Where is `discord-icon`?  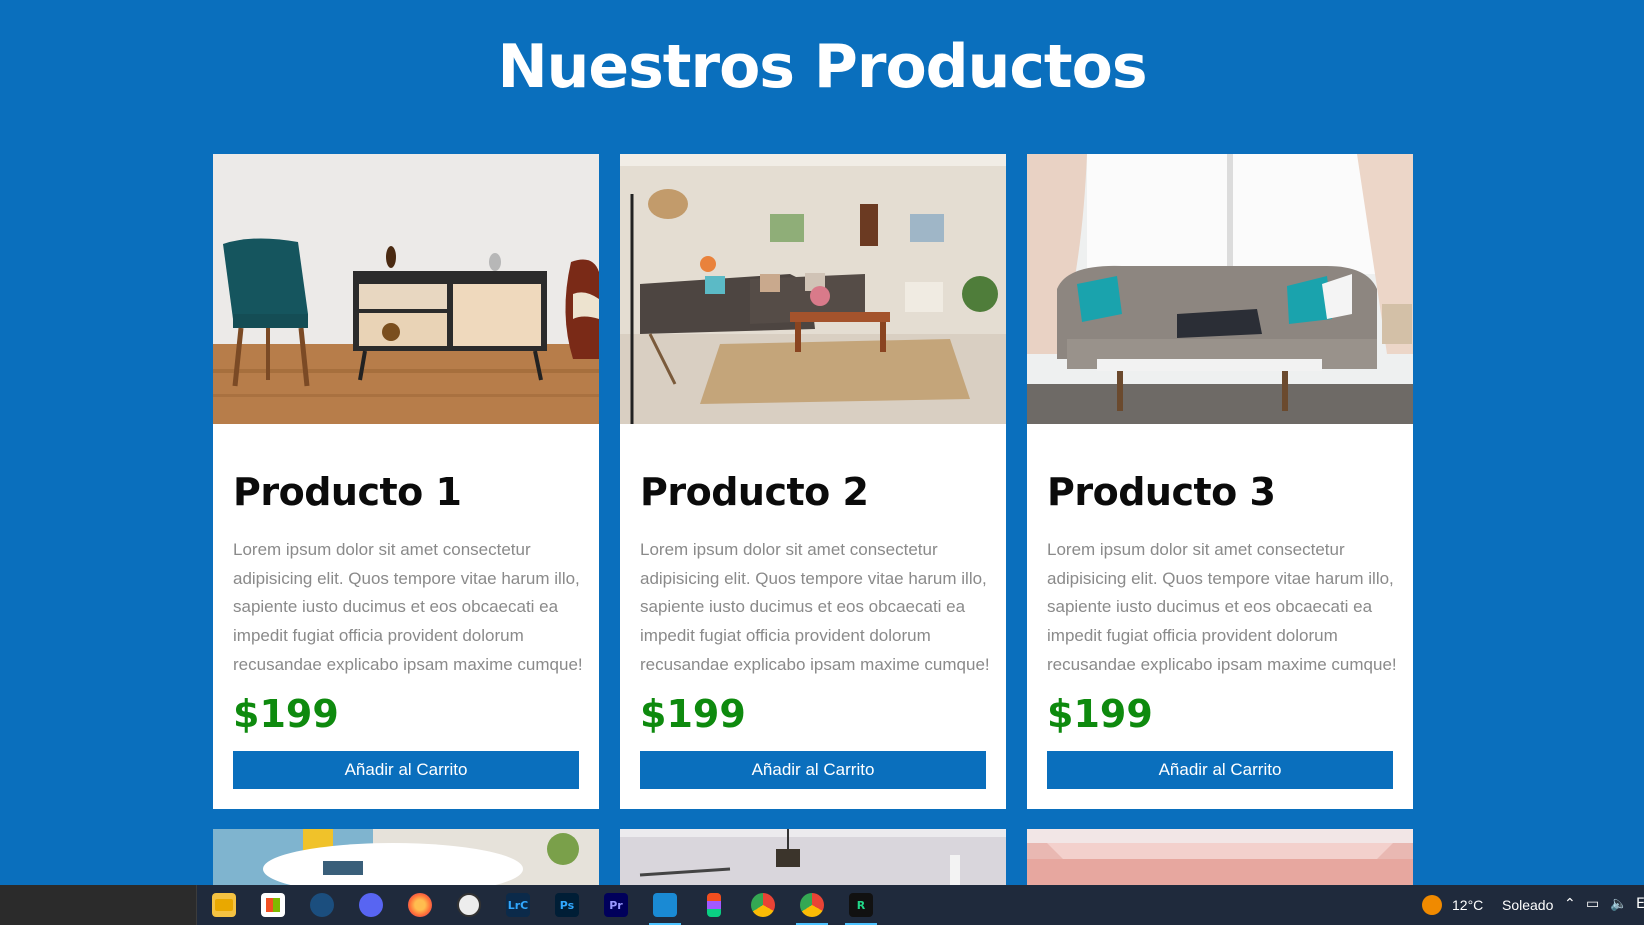
discord-icon is located at coordinates (371, 905).